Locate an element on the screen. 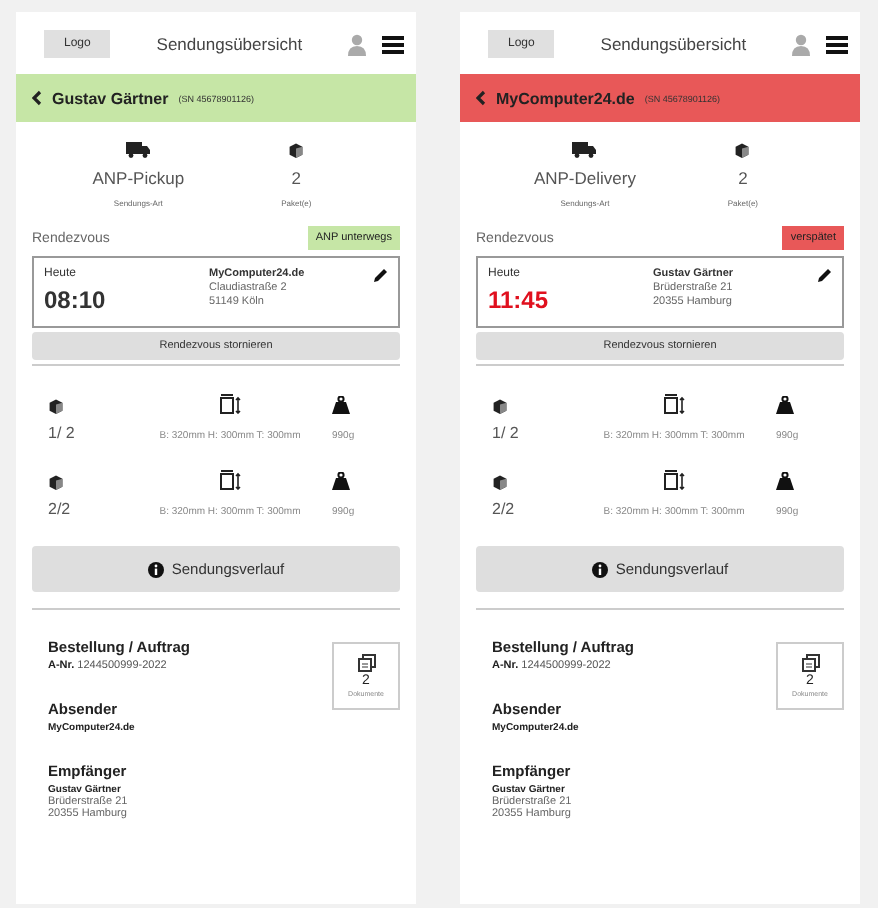 The height and width of the screenshot is (908, 878). back-icon is located at coordinates (37, 98).